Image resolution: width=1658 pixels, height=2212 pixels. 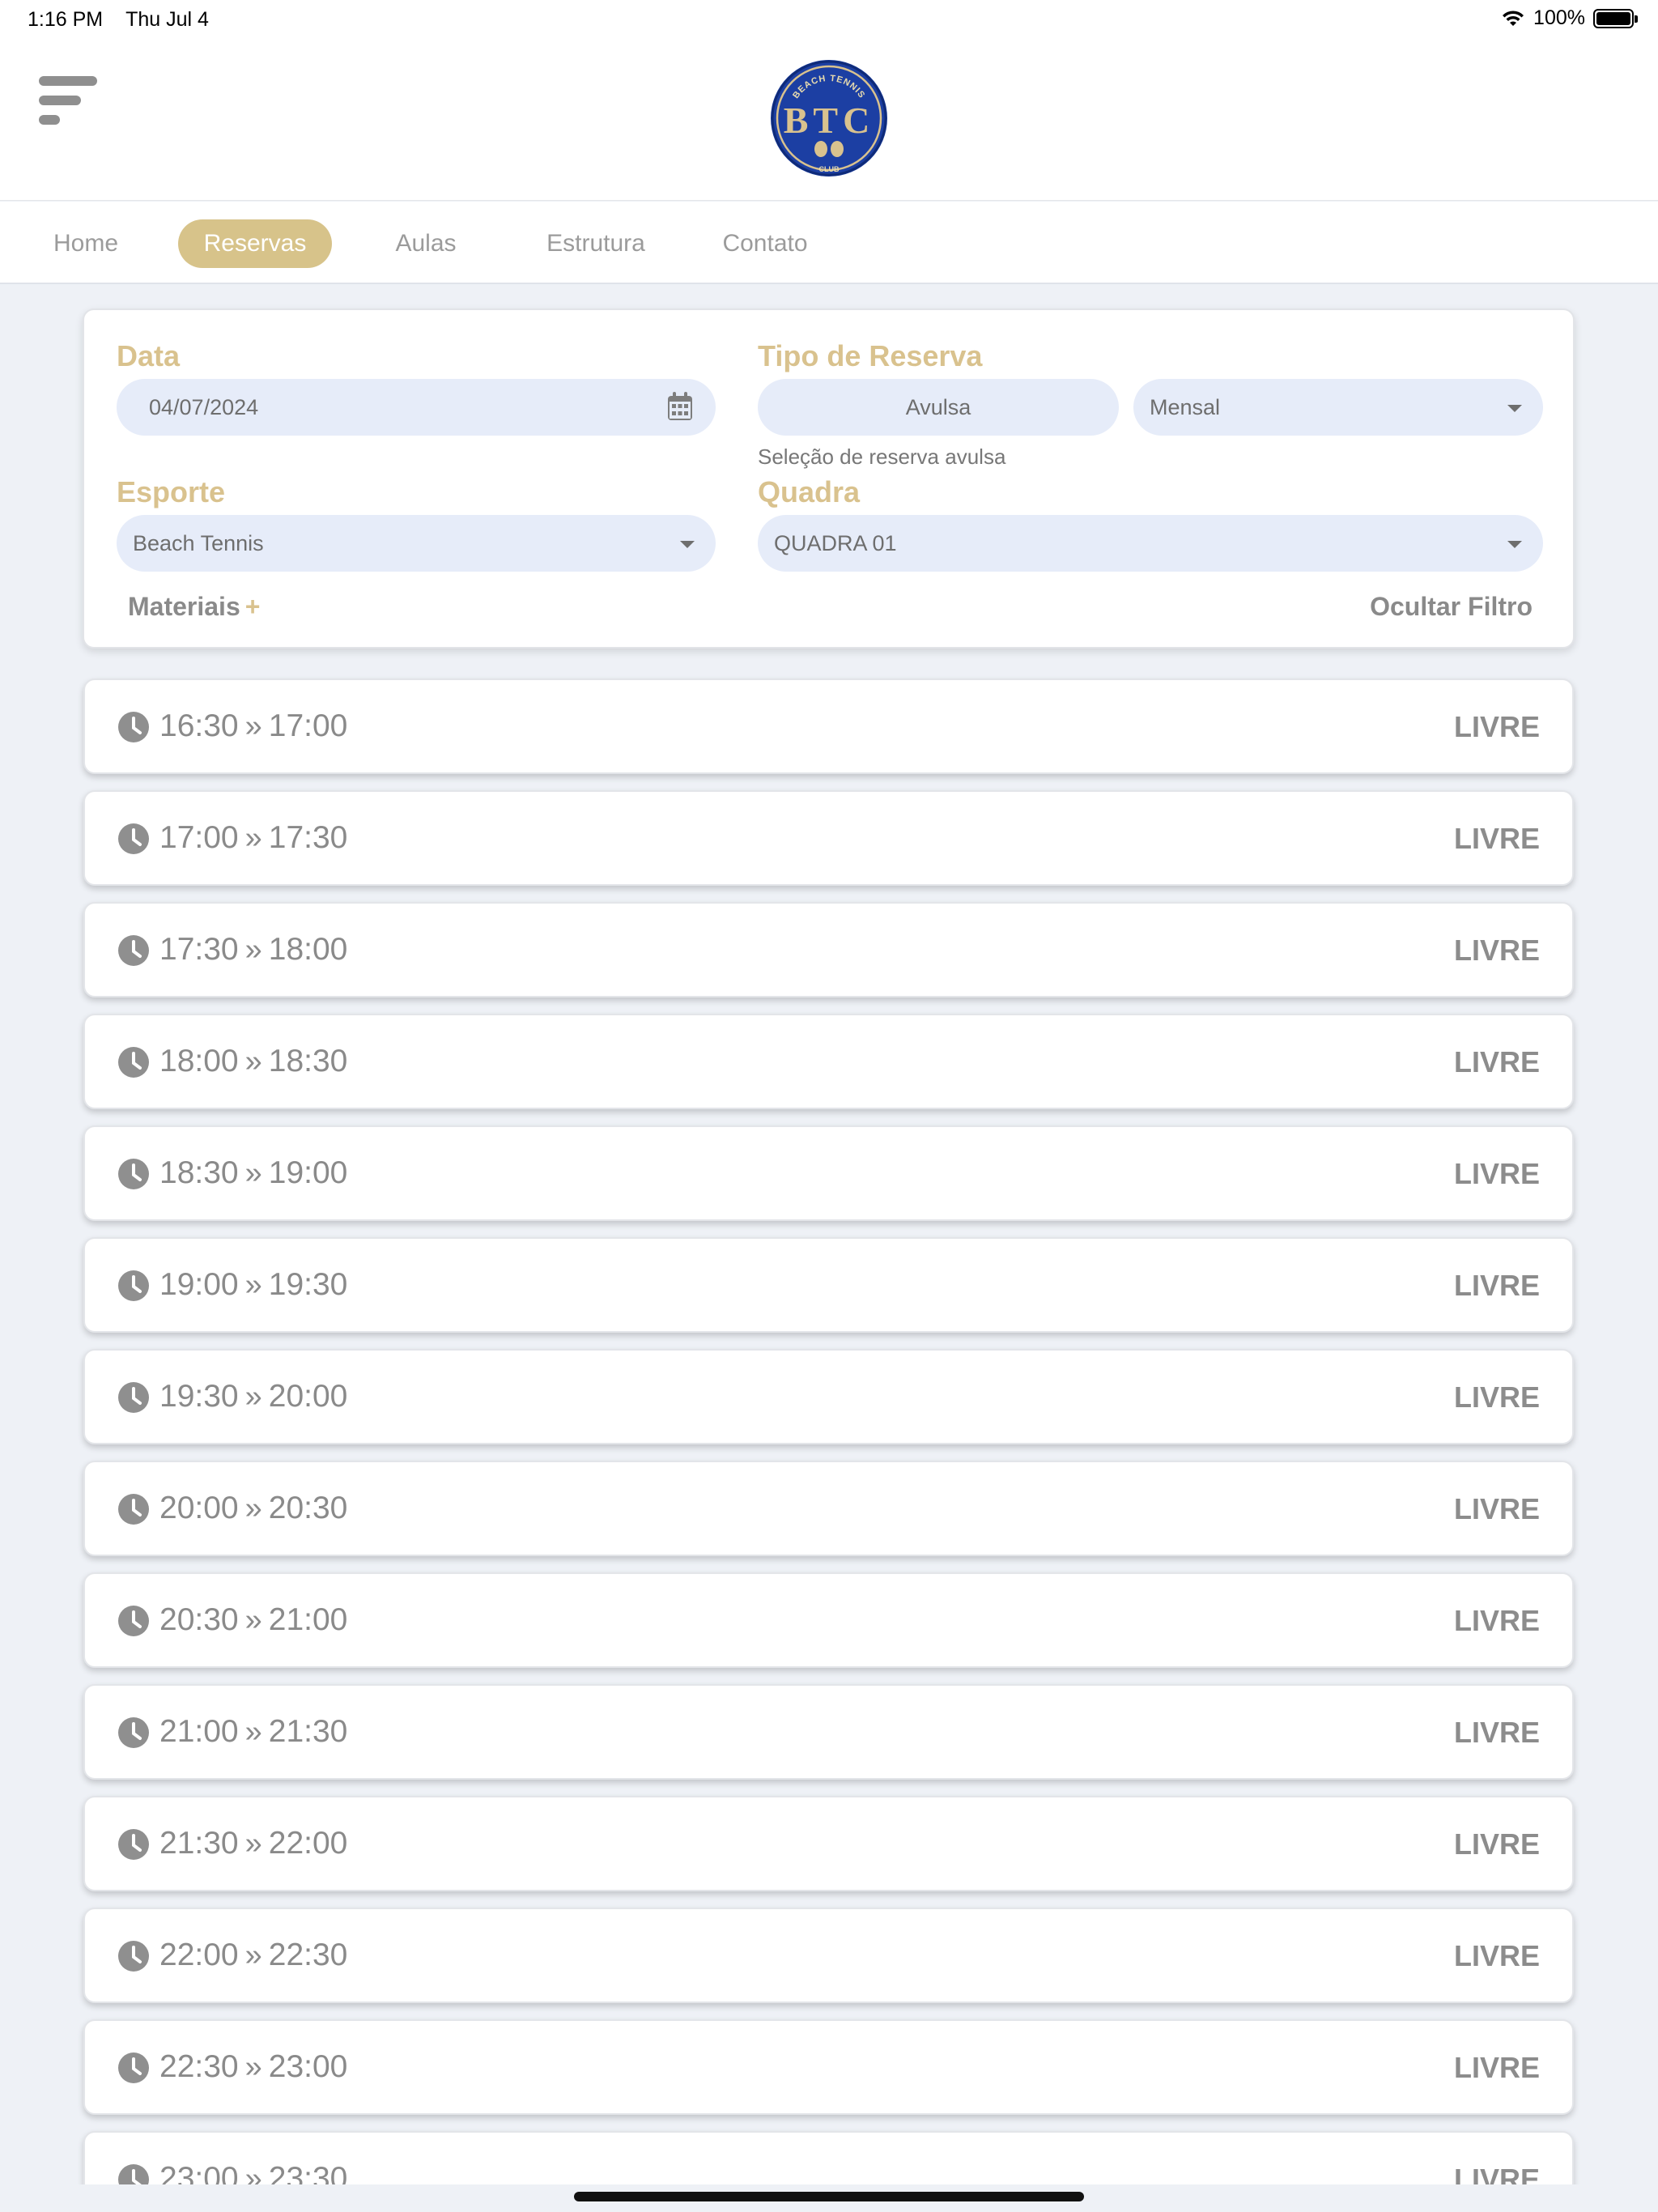 What do you see at coordinates (938, 408) in the screenshot?
I see `tipo-avulsa-button: Avulsa` at bounding box center [938, 408].